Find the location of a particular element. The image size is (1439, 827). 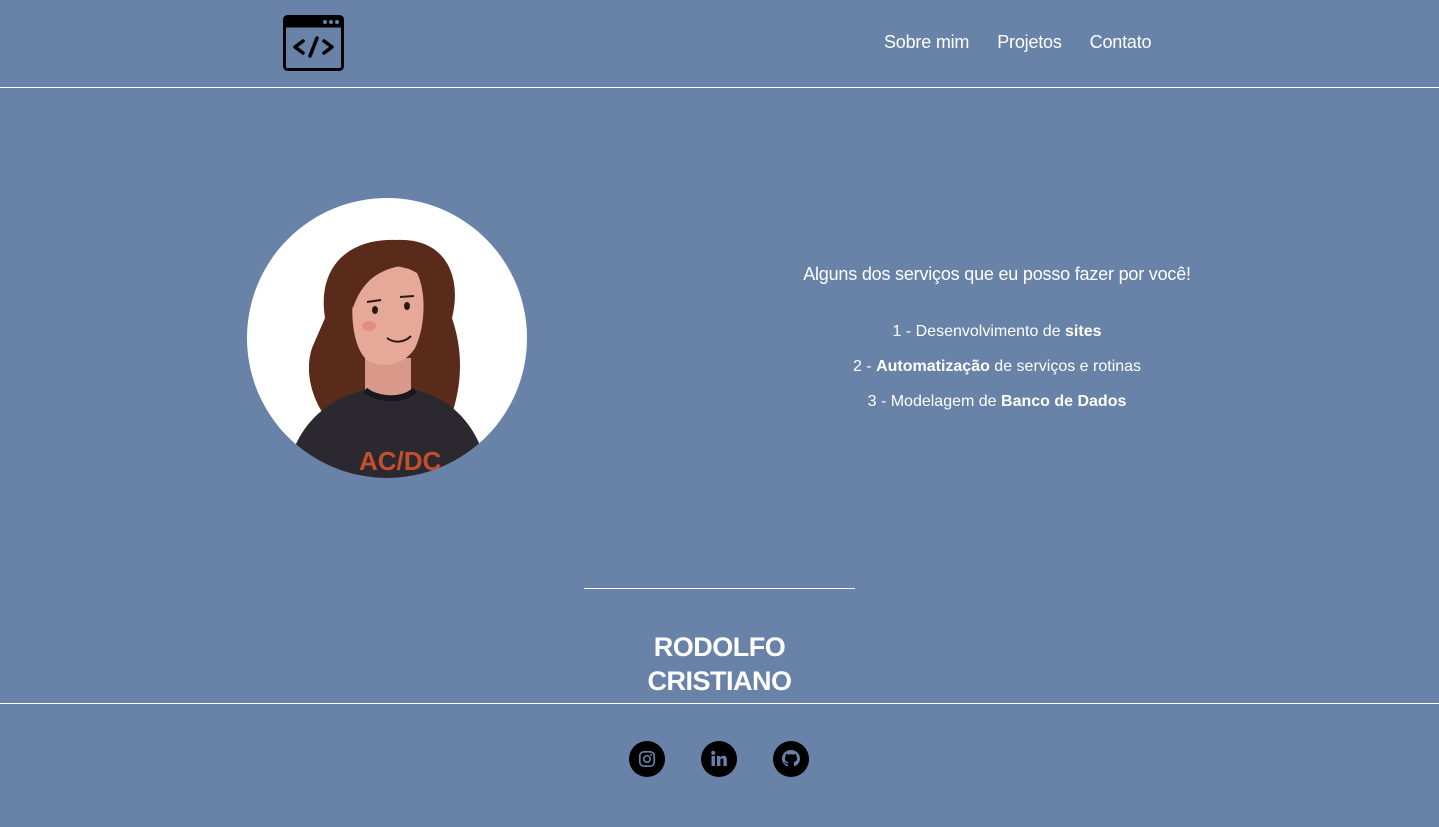

linkedin-icon is located at coordinates (719, 759).